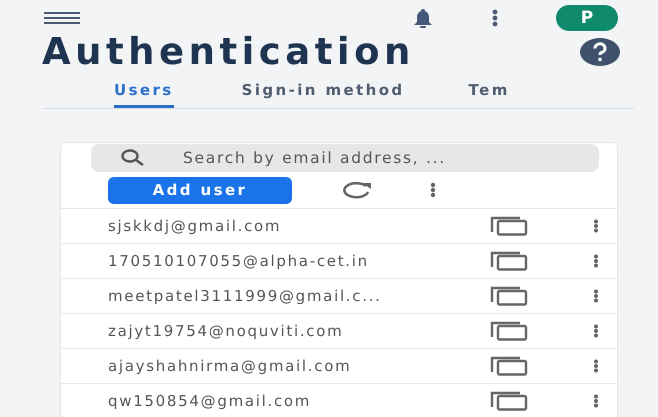  Describe the element at coordinates (323, 94) in the screenshot. I see `tab: Sign-in method` at that location.